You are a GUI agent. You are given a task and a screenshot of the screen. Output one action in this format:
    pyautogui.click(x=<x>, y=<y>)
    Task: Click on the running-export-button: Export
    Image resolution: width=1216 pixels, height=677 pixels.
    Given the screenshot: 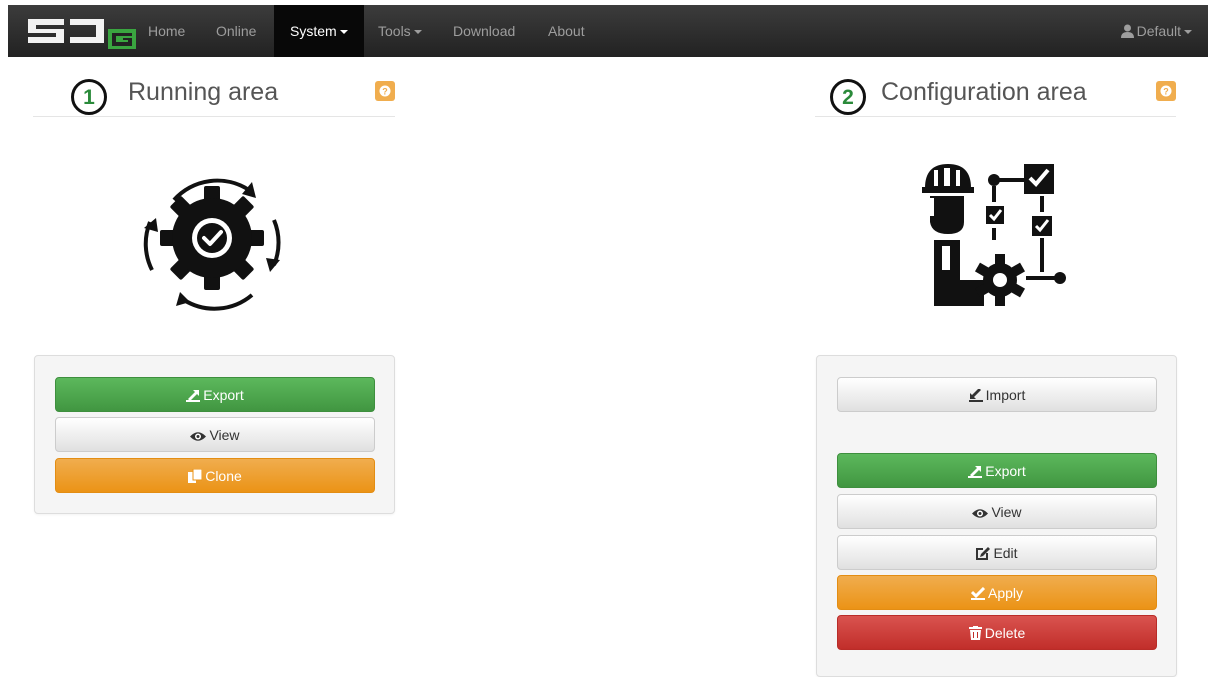 What is the action you would take?
    pyautogui.click(x=215, y=394)
    